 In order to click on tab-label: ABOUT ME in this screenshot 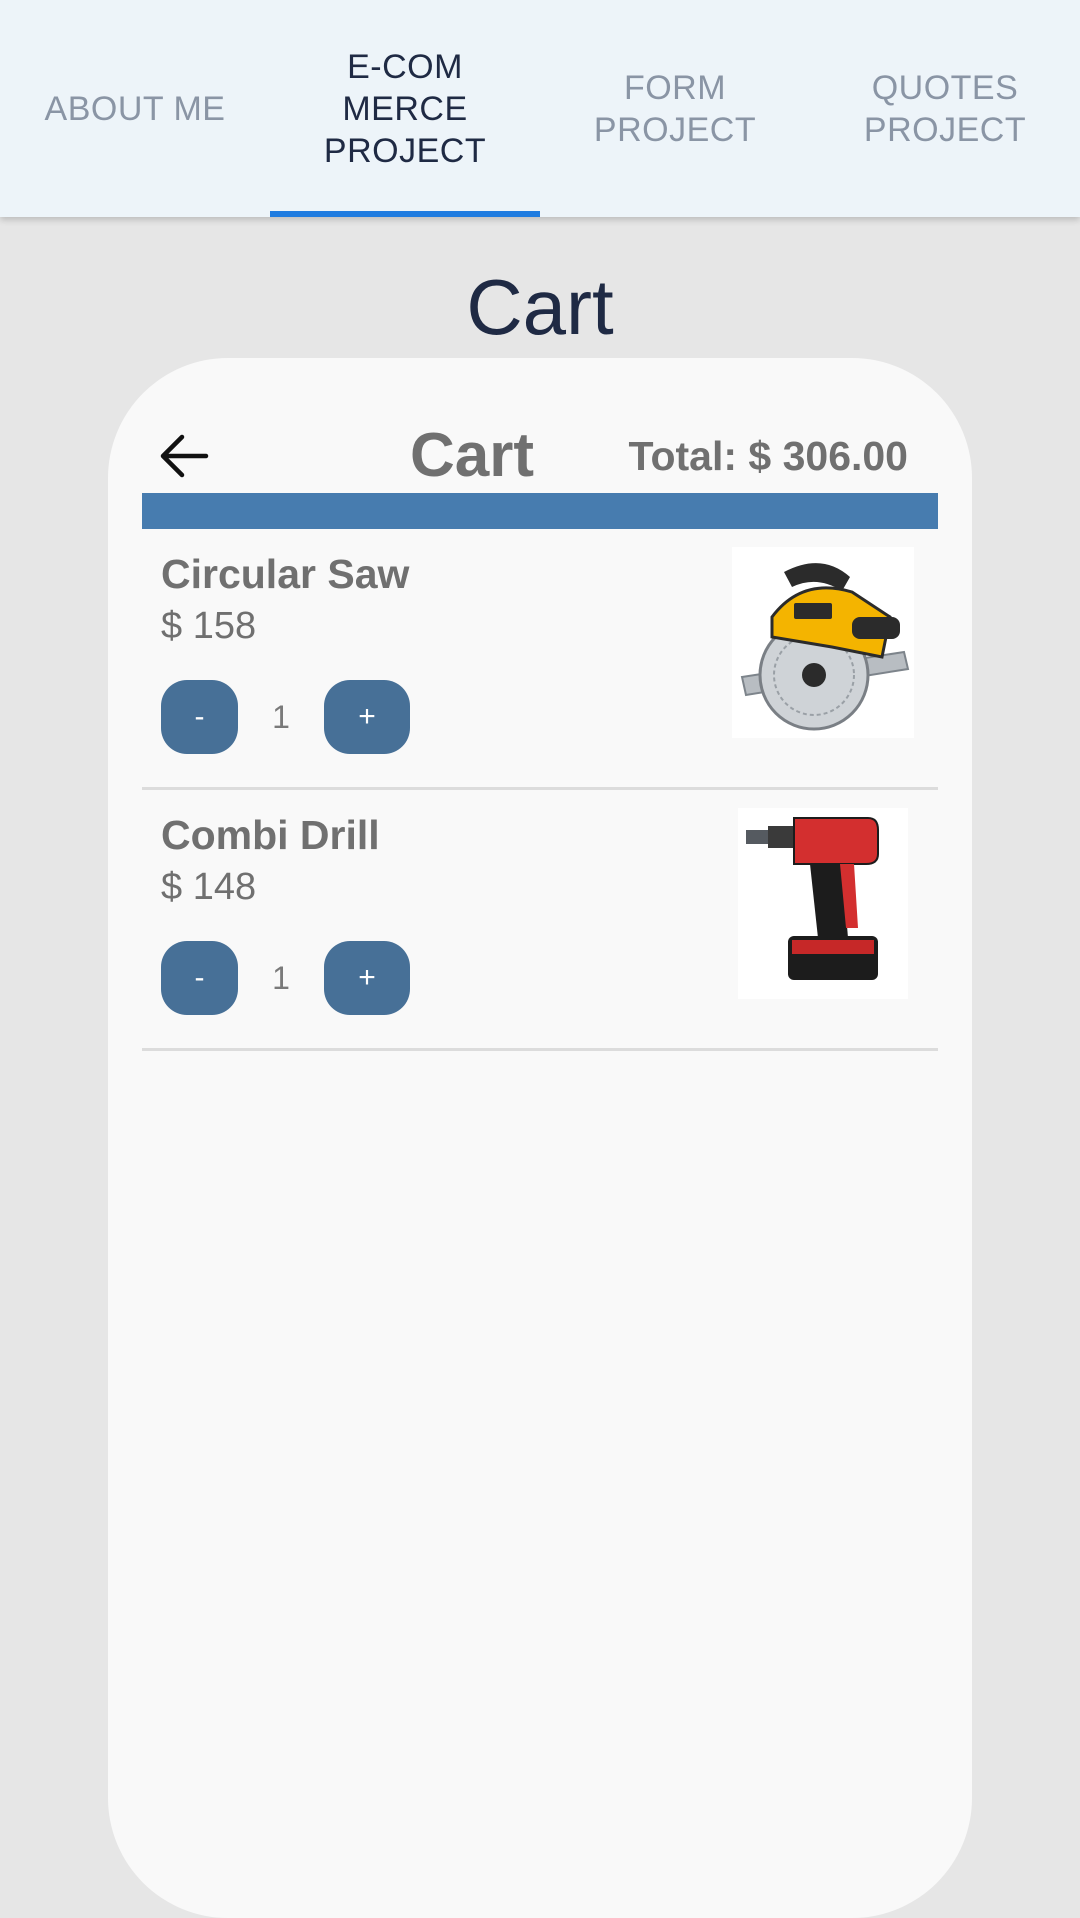, I will do `click(135, 108)`.